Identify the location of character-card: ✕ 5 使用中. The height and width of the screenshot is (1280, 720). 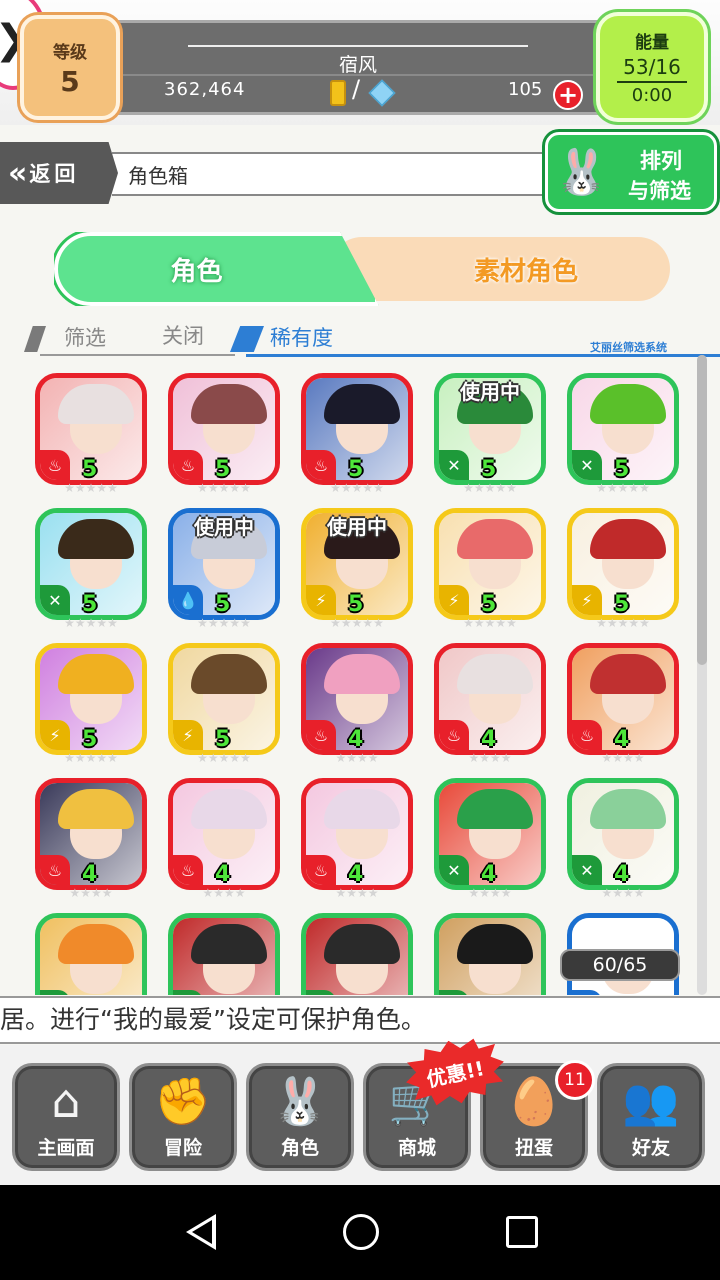
(490, 429).